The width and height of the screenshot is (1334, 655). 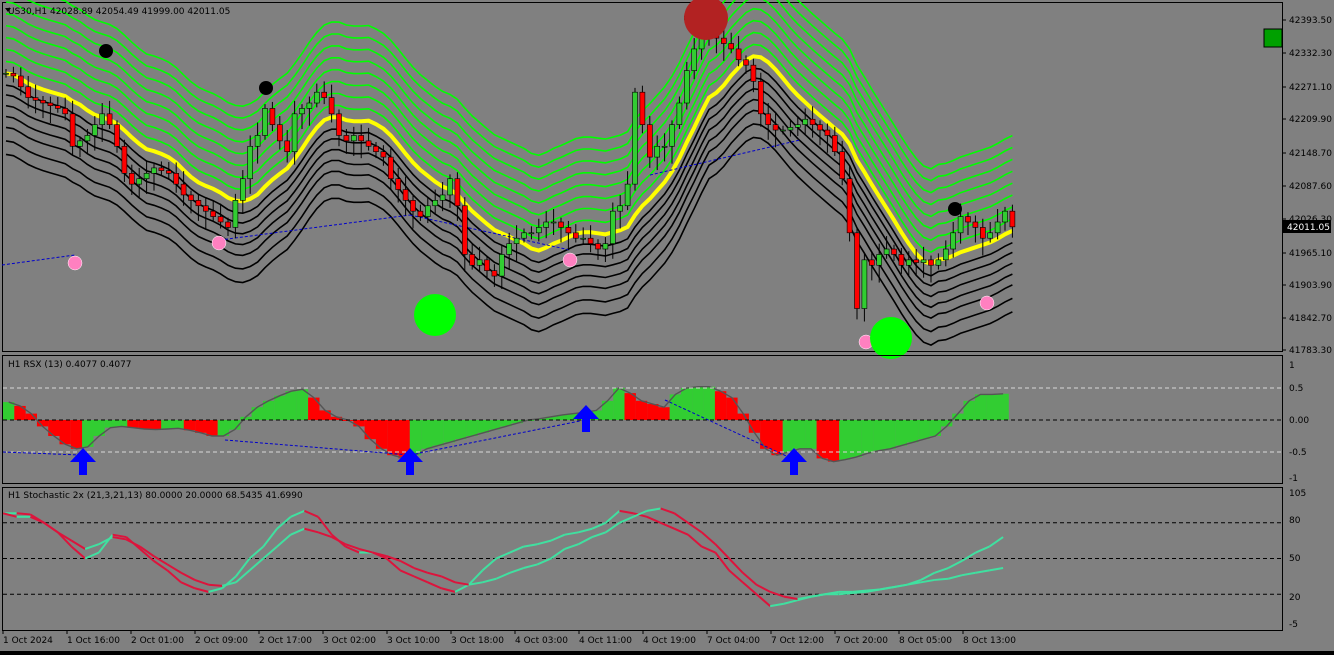 What do you see at coordinates (28, 641) in the screenshot?
I see `time-tick-label: 1 Oct 2024` at bounding box center [28, 641].